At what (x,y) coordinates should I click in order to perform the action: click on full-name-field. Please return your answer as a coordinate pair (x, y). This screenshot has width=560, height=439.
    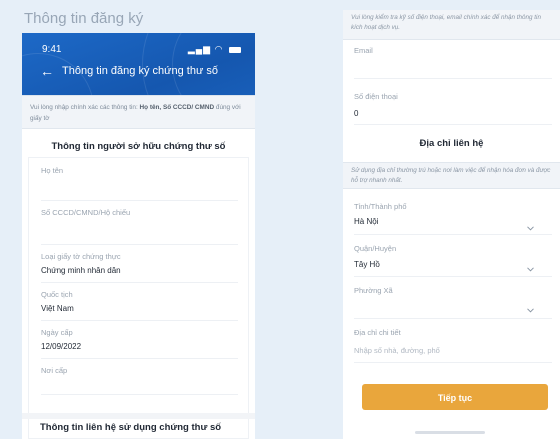
    Looking at the image, I should click on (139, 200).